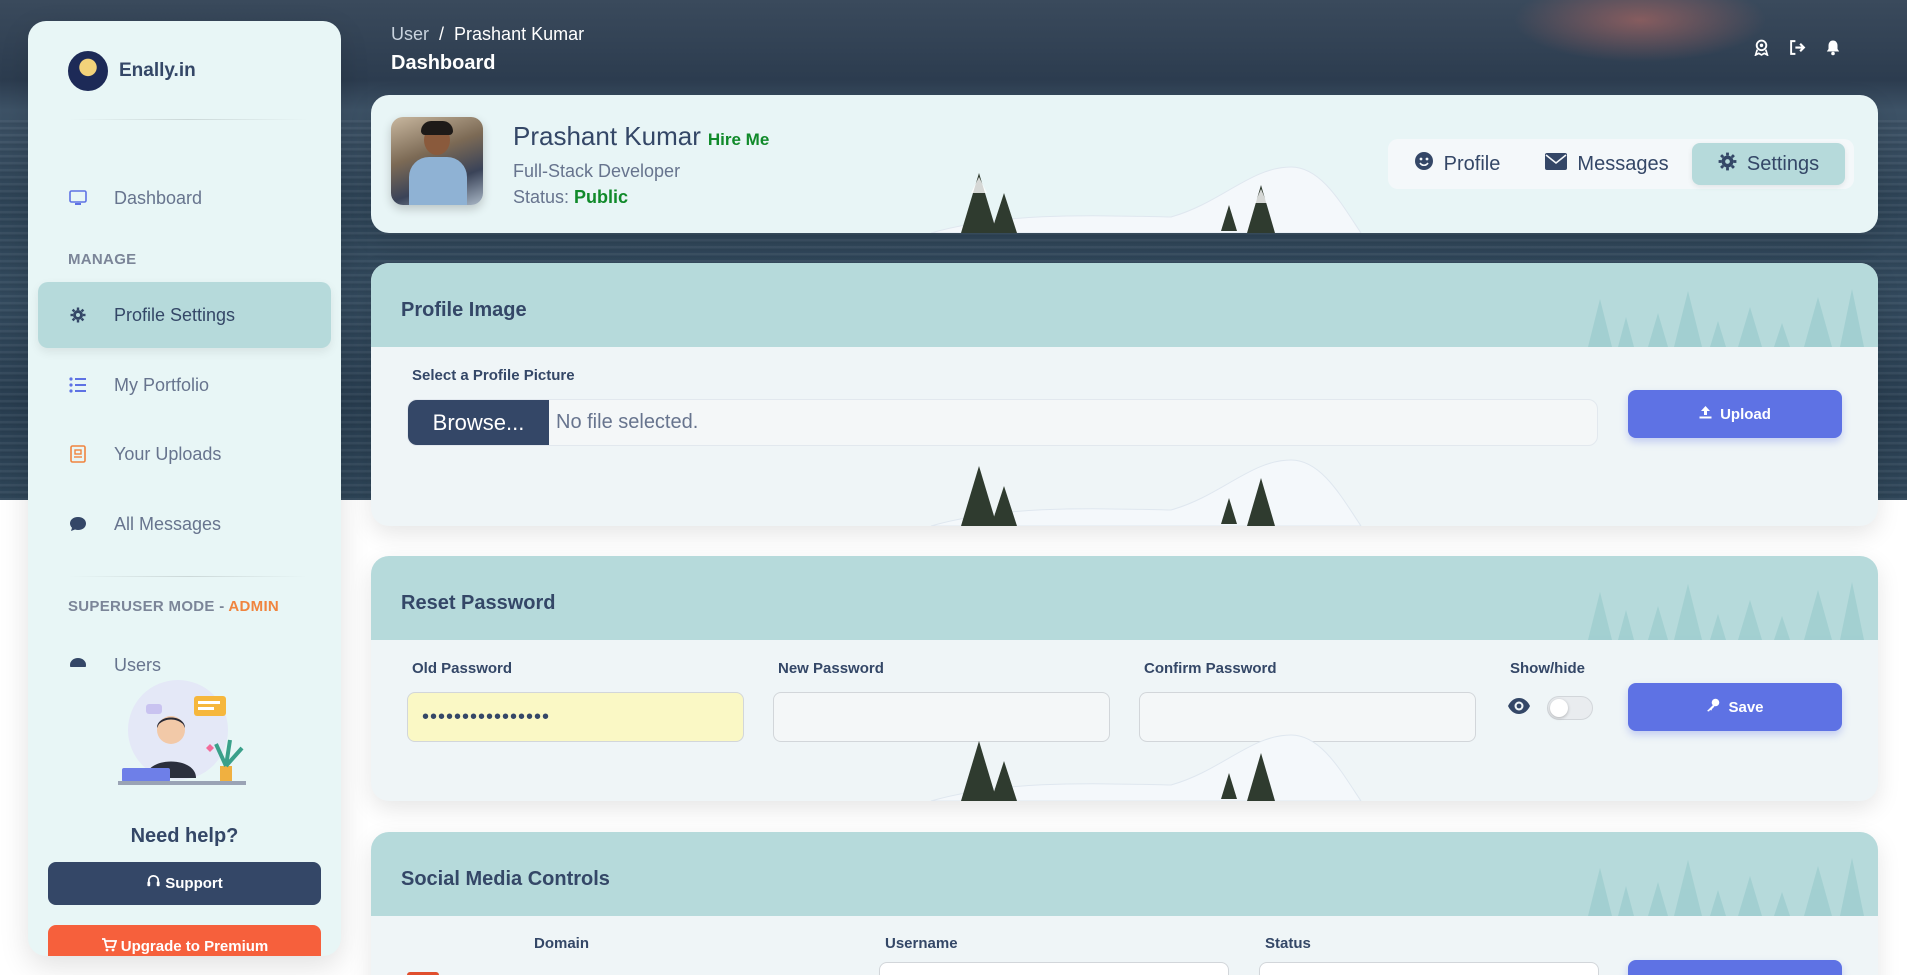 This screenshot has width=1907, height=975. Describe the element at coordinates (148, 606) in the screenshot. I see `section-superuser-label: SUPERUSER MODE -` at that location.